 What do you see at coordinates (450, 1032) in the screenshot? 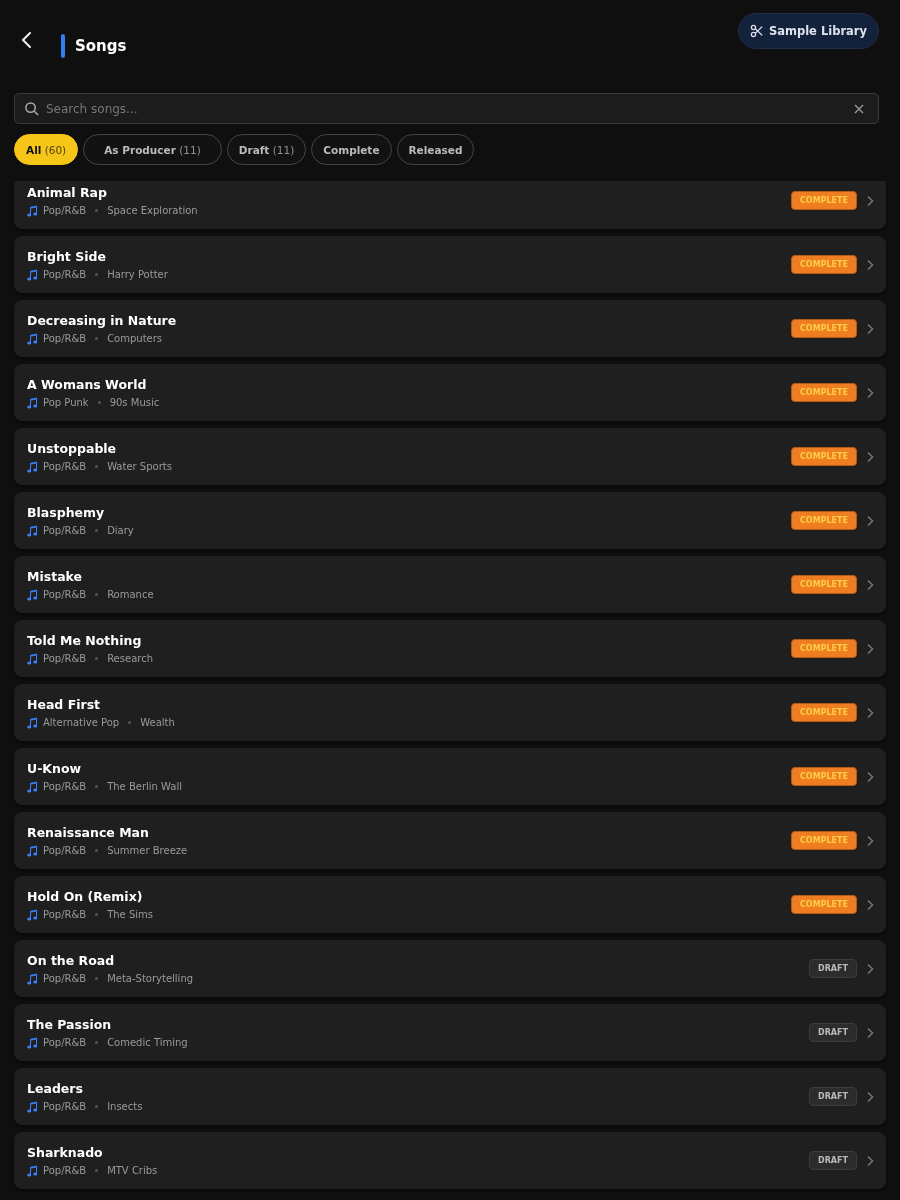
I see `song-card: The Passion Pop/R&B Comedic Timing DRAFT` at bounding box center [450, 1032].